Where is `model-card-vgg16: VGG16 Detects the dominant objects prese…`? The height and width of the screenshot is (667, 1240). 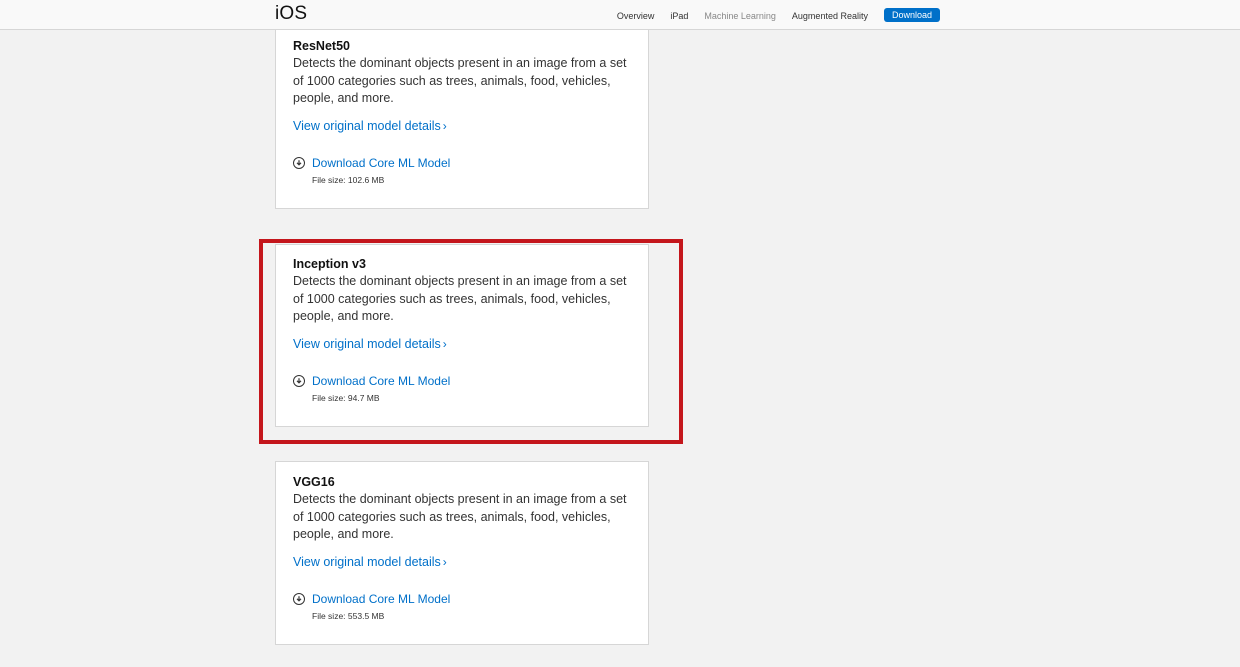 model-card-vgg16: VGG16 Detects the dominant objects prese… is located at coordinates (462, 553).